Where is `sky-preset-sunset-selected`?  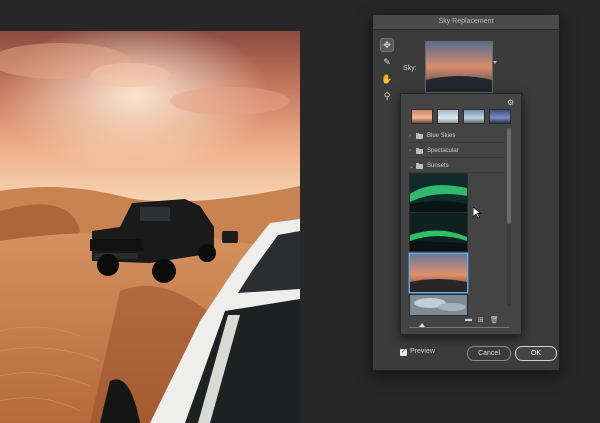 sky-preset-sunset-selected is located at coordinates (438, 273).